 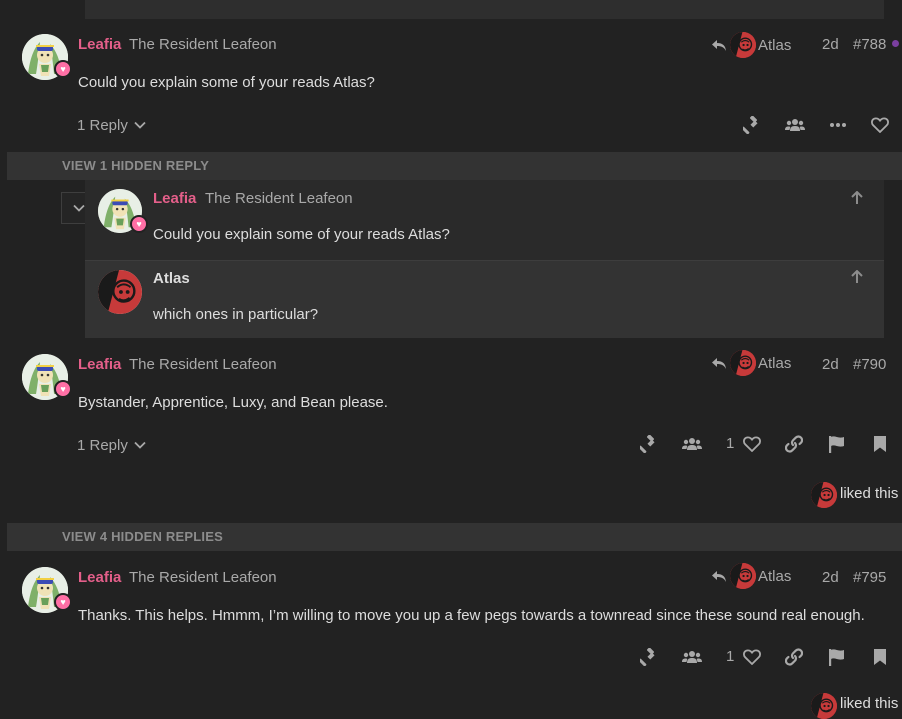 What do you see at coordinates (454, 537) in the screenshot?
I see `view-hidden-replies: VIEW 4 HIDDEN REPLIES` at bounding box center [454, 537].